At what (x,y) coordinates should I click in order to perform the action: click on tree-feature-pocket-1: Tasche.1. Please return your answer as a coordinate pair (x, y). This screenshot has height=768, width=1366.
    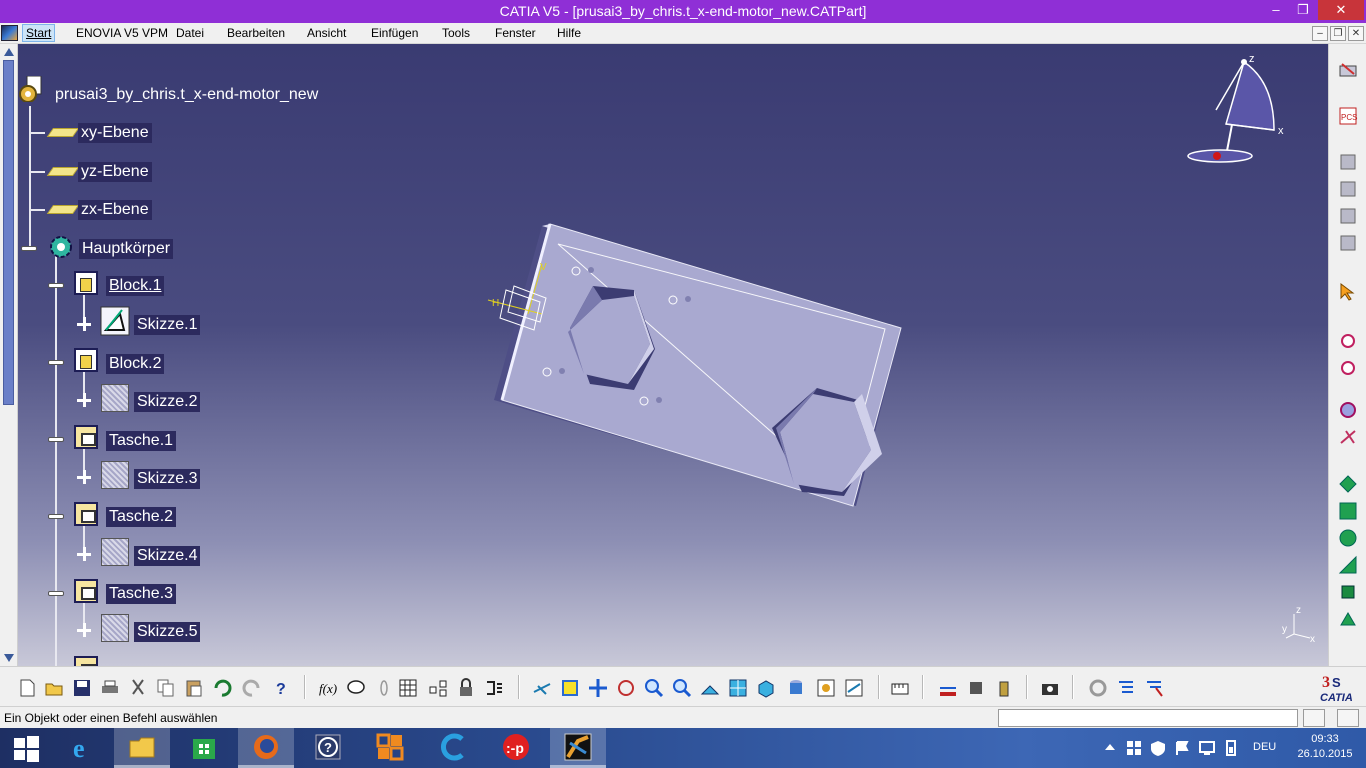
    Looking at the image, I should click on (141, 441).